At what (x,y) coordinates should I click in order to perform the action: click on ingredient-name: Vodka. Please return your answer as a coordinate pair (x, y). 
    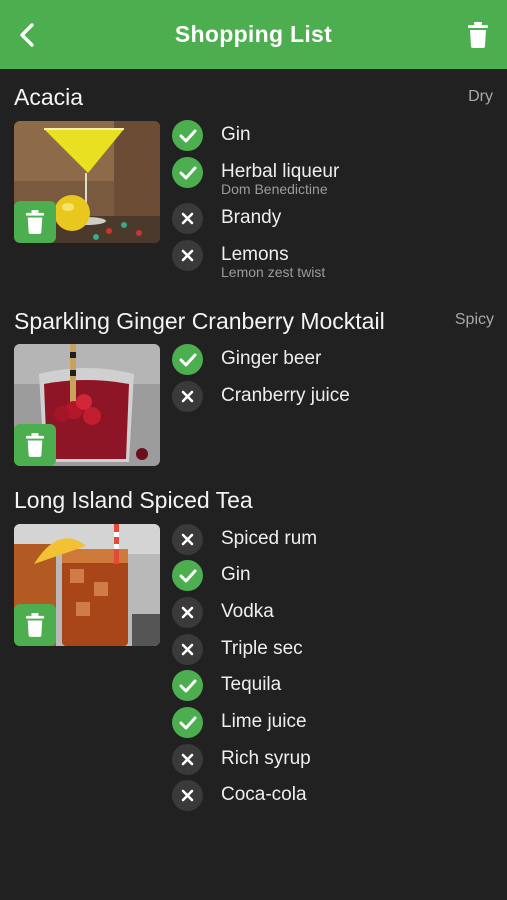
    Looking at the image, I should click on (247, 611).